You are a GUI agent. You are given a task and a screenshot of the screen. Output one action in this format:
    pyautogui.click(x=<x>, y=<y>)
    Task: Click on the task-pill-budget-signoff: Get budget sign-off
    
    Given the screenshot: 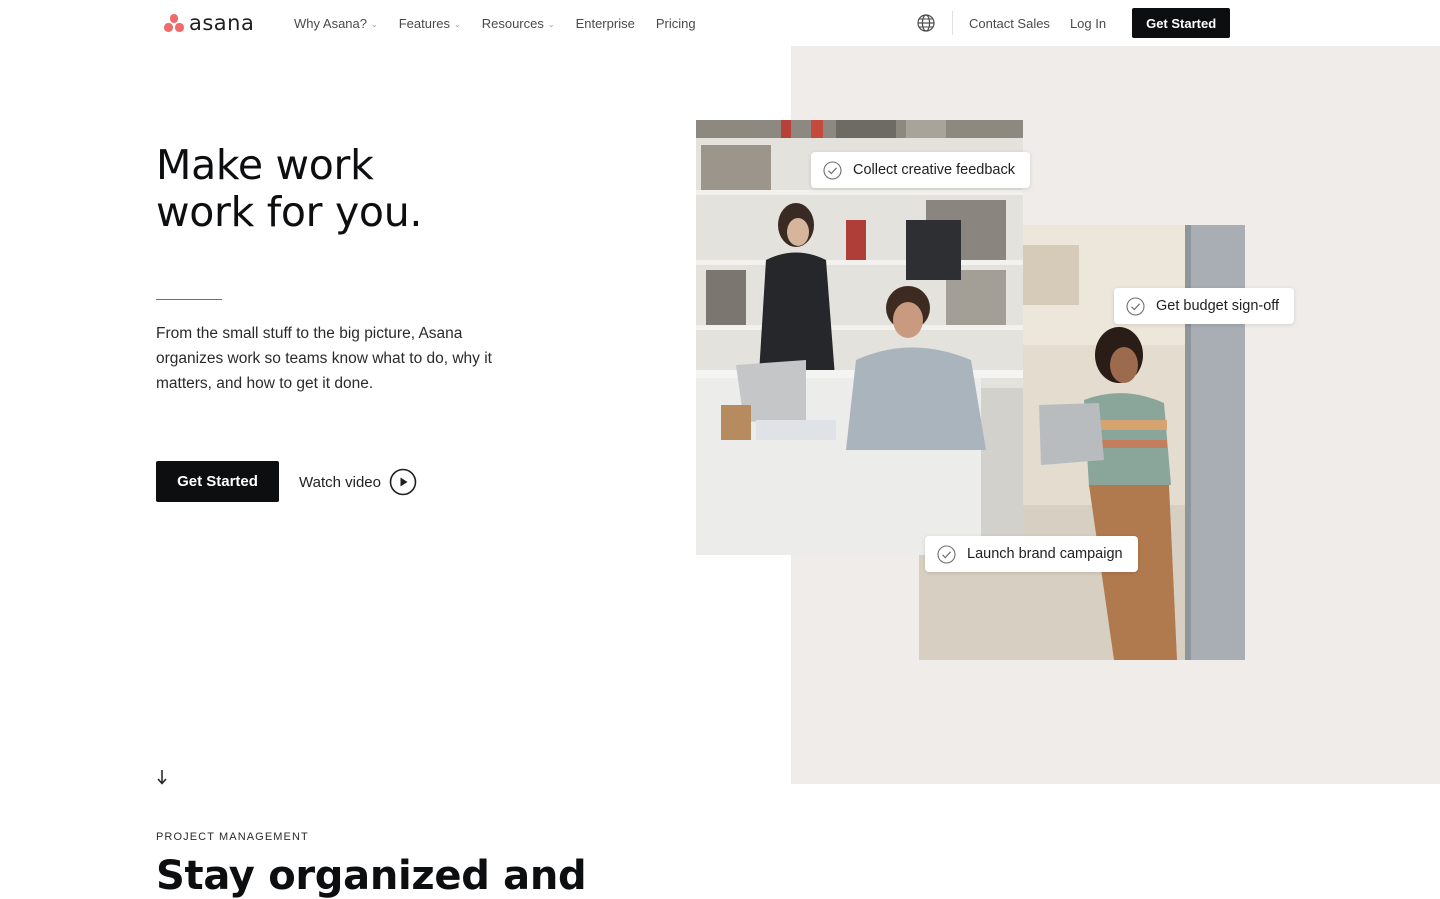 What is the action you would take?
    pyautogui.click(x=1204, y=306)
    